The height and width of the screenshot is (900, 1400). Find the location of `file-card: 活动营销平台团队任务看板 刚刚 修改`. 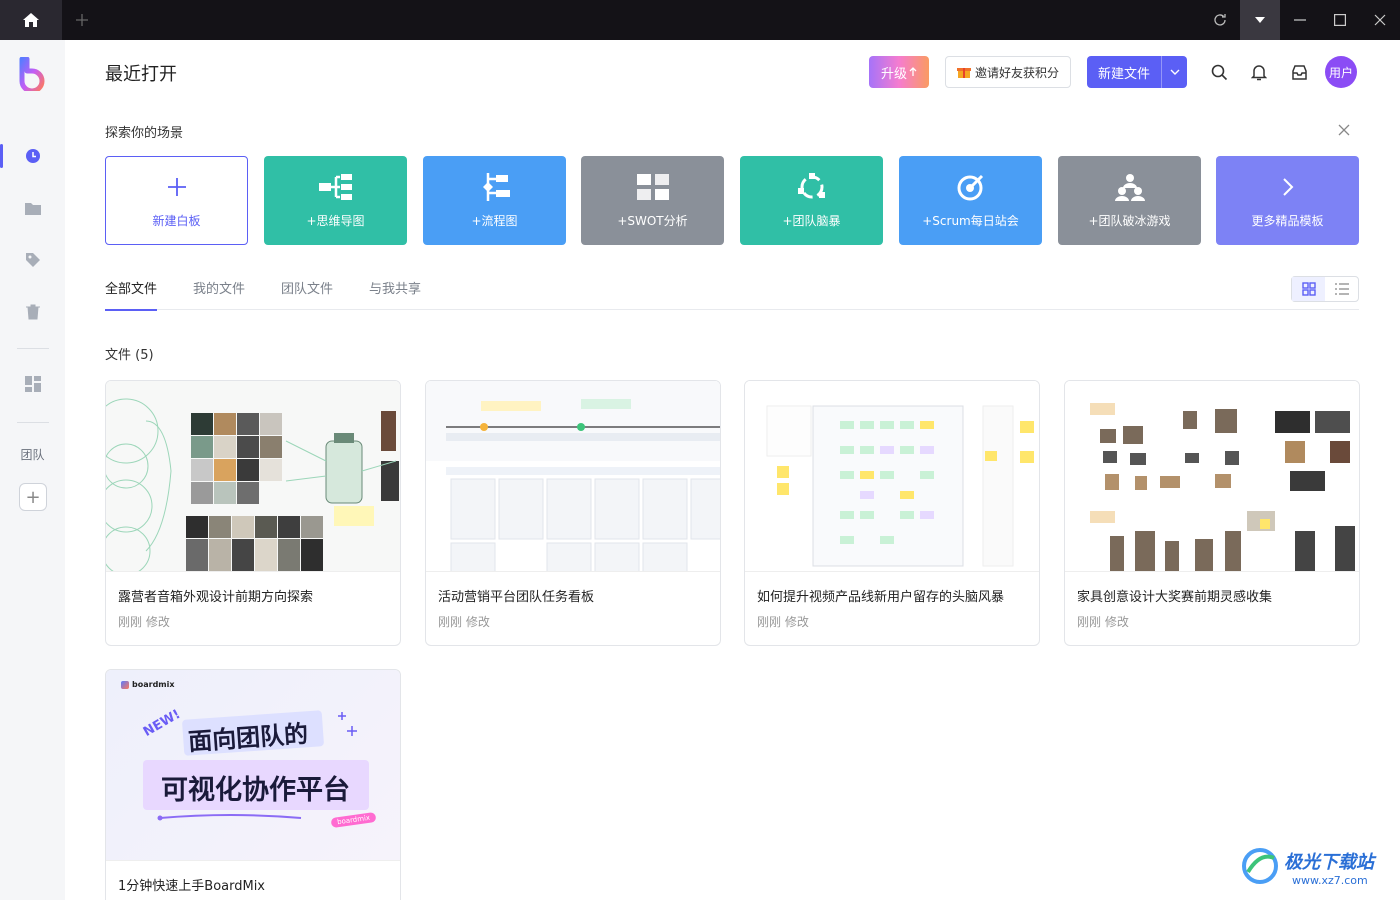

file-card: 活动营销平台团队任务看板 刚刚 修改 is located at coordinates (573, 513).